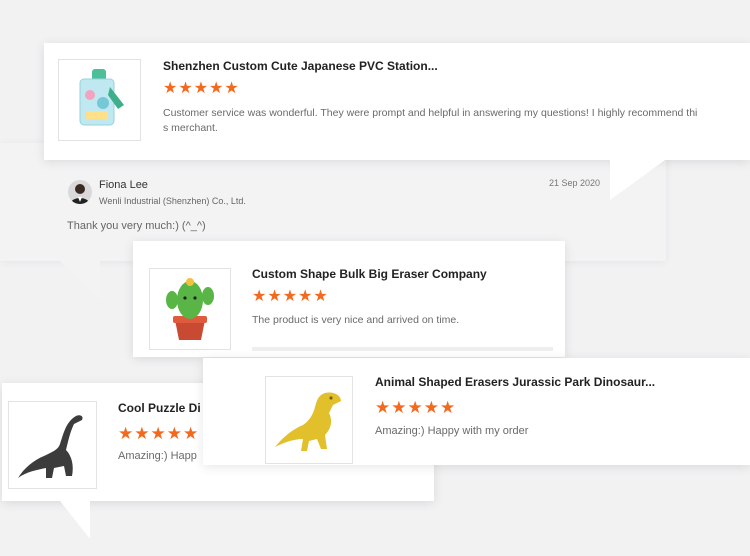 The height and width of the screenshot is (556, 750). I want to click on reply-card-tail, so click(80, 281).